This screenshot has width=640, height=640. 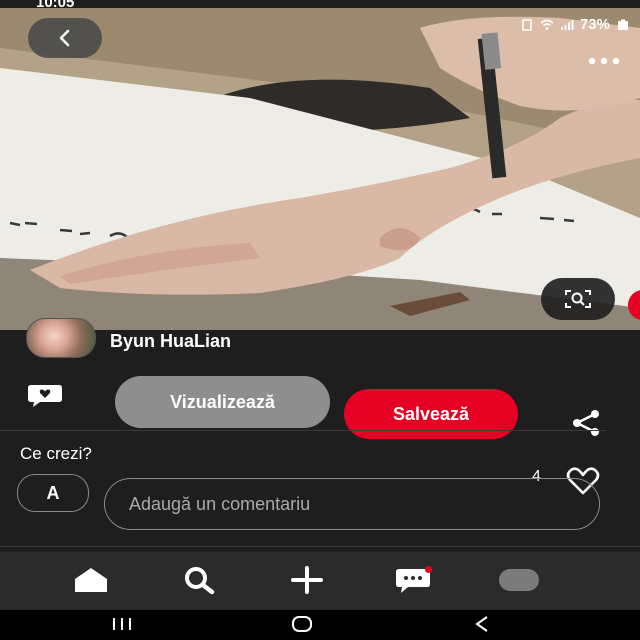 I want to click on nav-create, so click(x=307, y=580).